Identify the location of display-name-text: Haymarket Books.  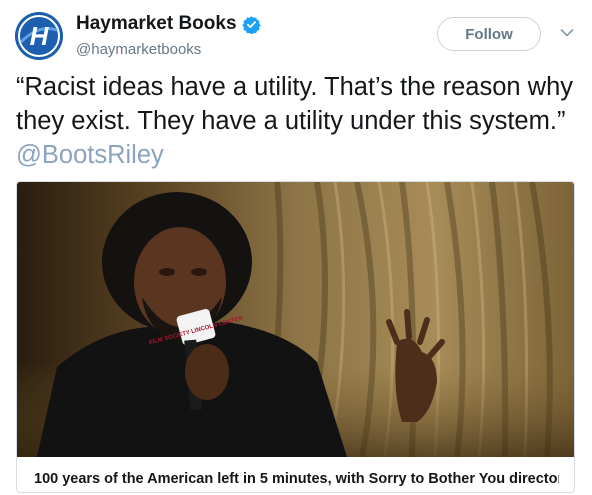
(156, 23).